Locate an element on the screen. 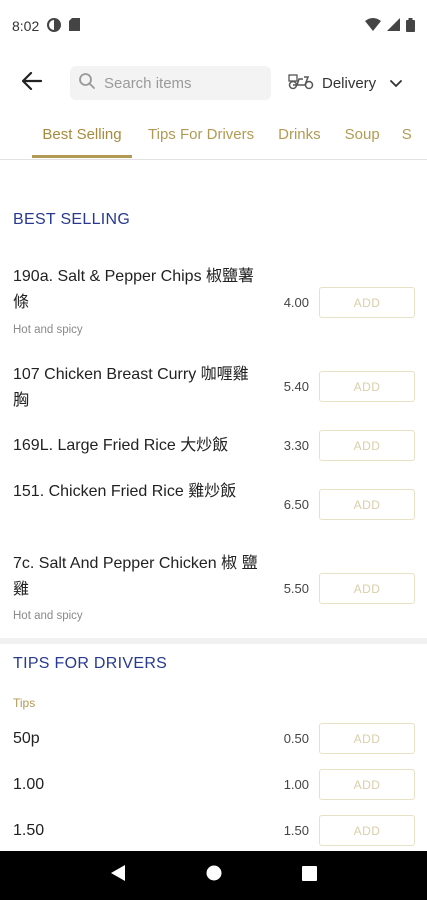  list-item: 169L. Large Fried Rice 大炒飯 3.30 ADD is located at coordinates (213, 446).